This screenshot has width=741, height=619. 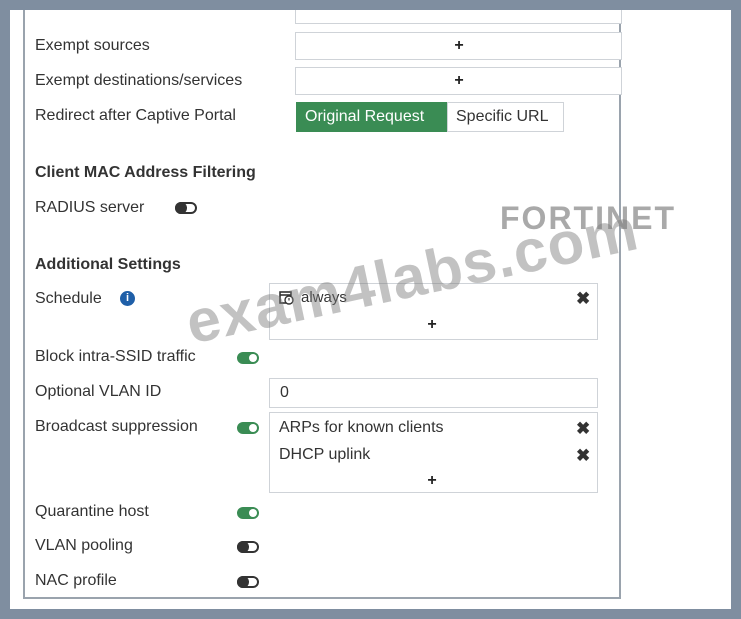 What do you see at coordinates (371, 117) in the screenshot?
I see `original-request-option: Original Request` at bounding box center [371, 117].